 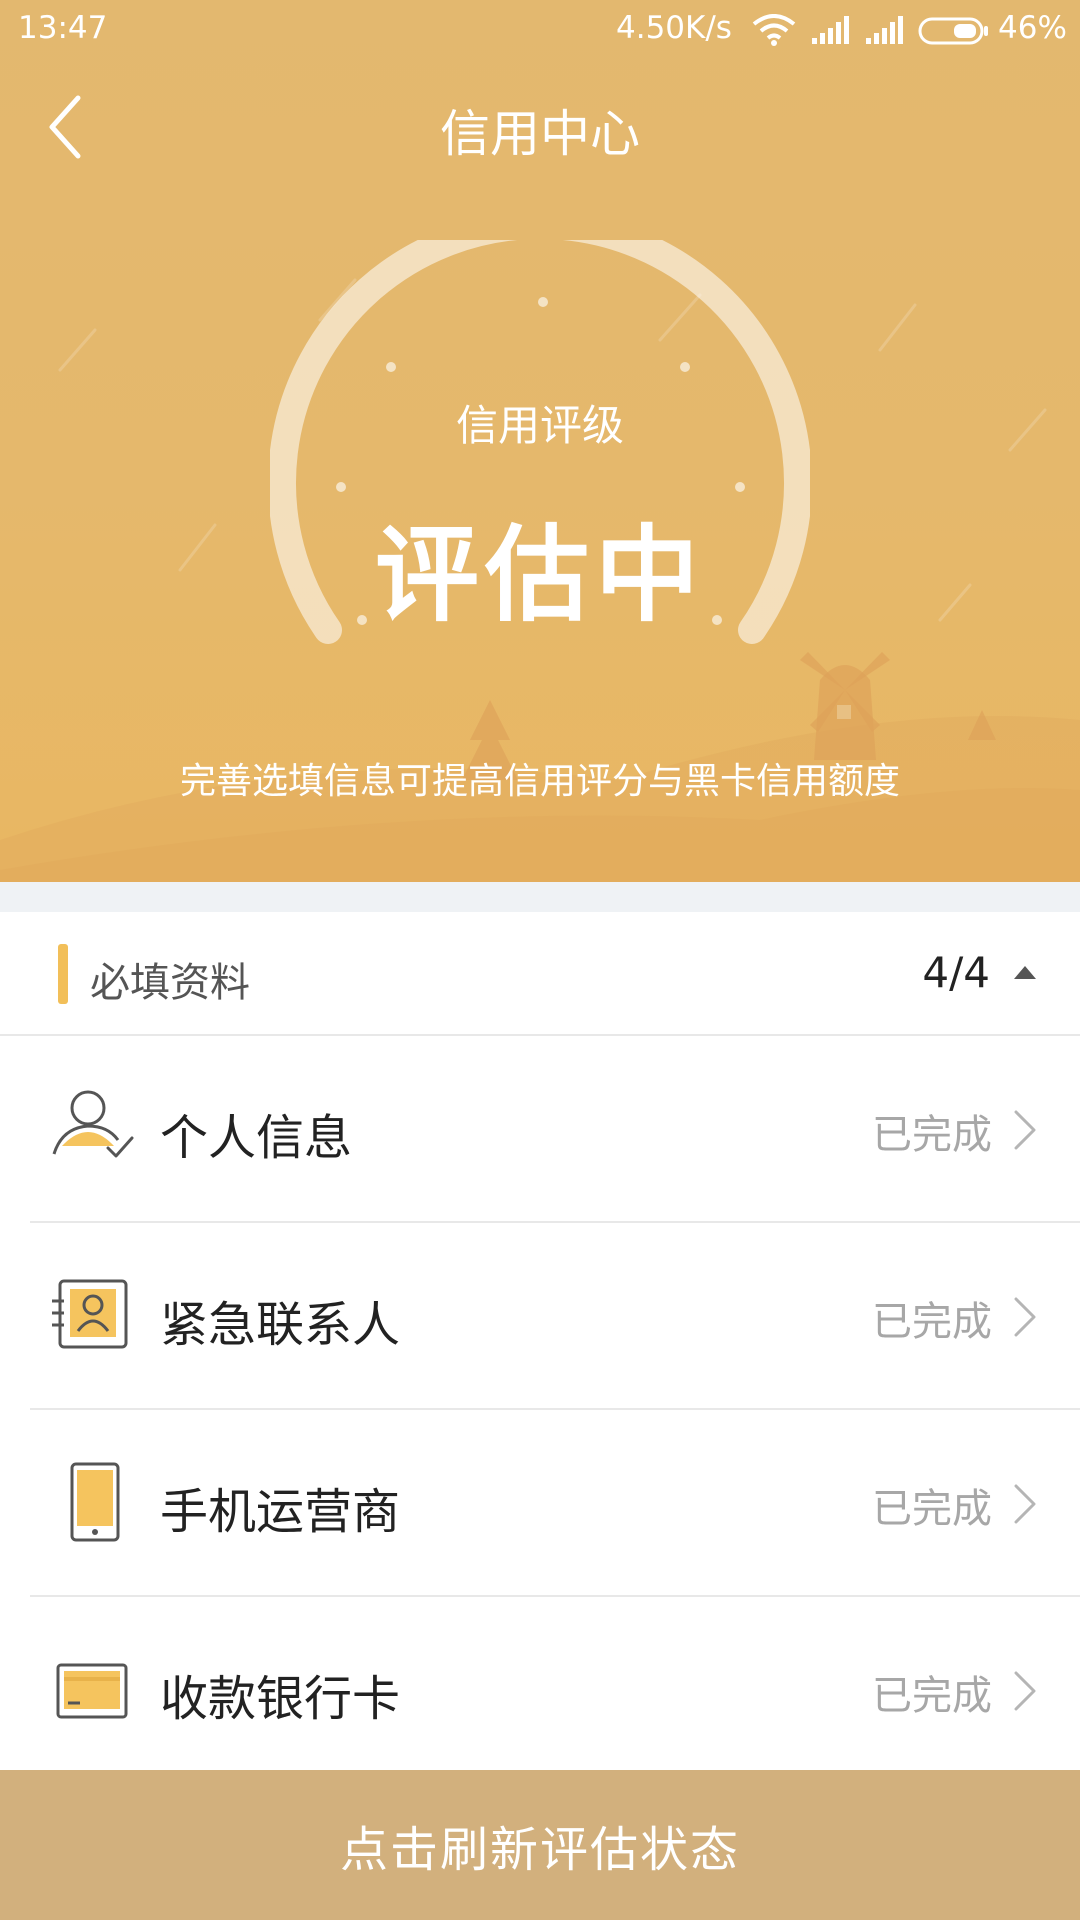 I want to click on battery-icon, so click(x=953, y=31).